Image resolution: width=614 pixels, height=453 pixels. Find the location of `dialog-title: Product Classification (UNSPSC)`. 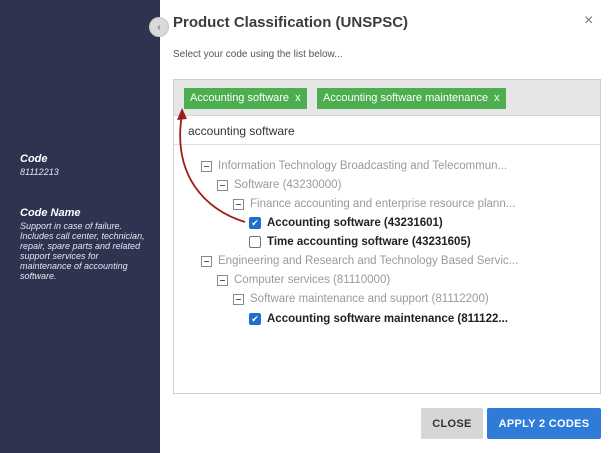

dialog-title: Product Classification (UNSPSC) is located at coordinates (291, 22).